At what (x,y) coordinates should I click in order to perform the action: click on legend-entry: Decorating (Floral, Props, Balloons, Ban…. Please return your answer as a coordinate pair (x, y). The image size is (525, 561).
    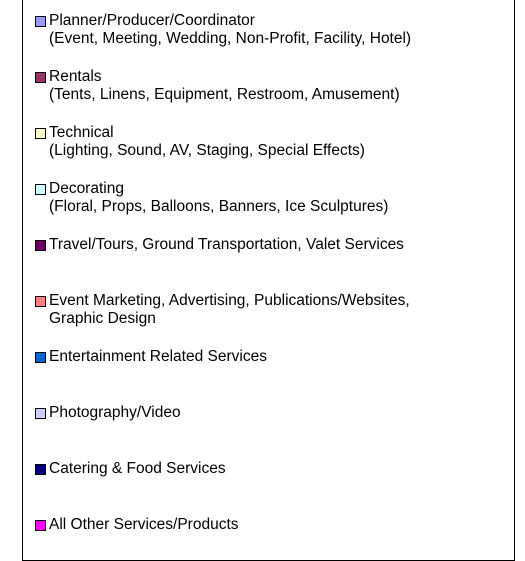
    Looking at the image, I should click on (270, 198).